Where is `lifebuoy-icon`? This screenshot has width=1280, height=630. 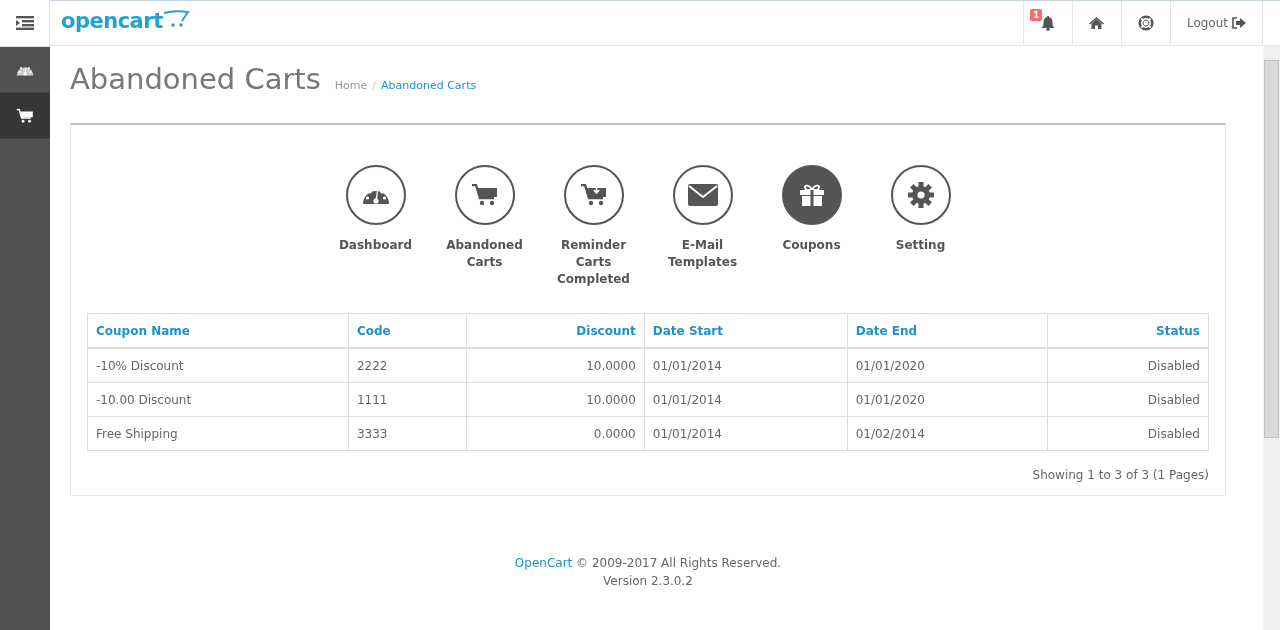 lifebuoy-icon is located at coordinates (1145, 23).